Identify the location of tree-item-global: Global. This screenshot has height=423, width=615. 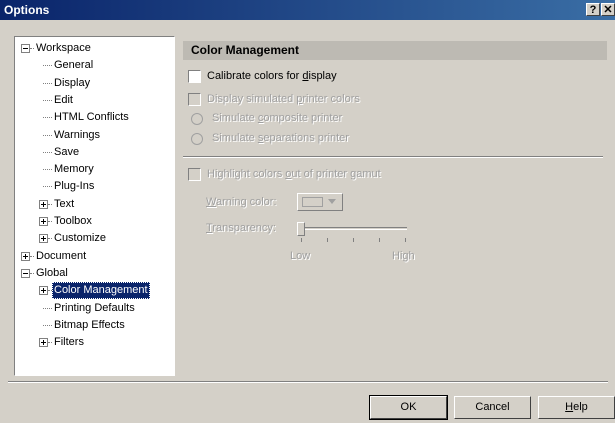
(94, 273).